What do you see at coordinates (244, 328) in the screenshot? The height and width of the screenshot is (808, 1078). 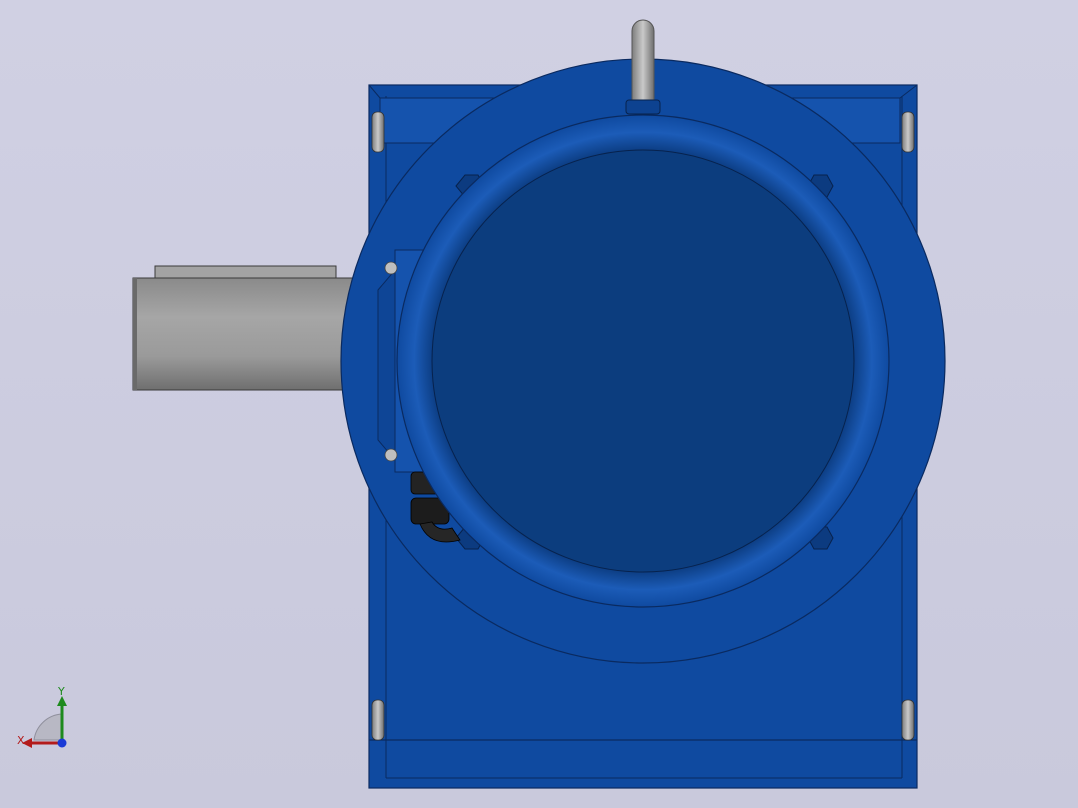 I see `output-shaft` at bounding box center [244, 328].